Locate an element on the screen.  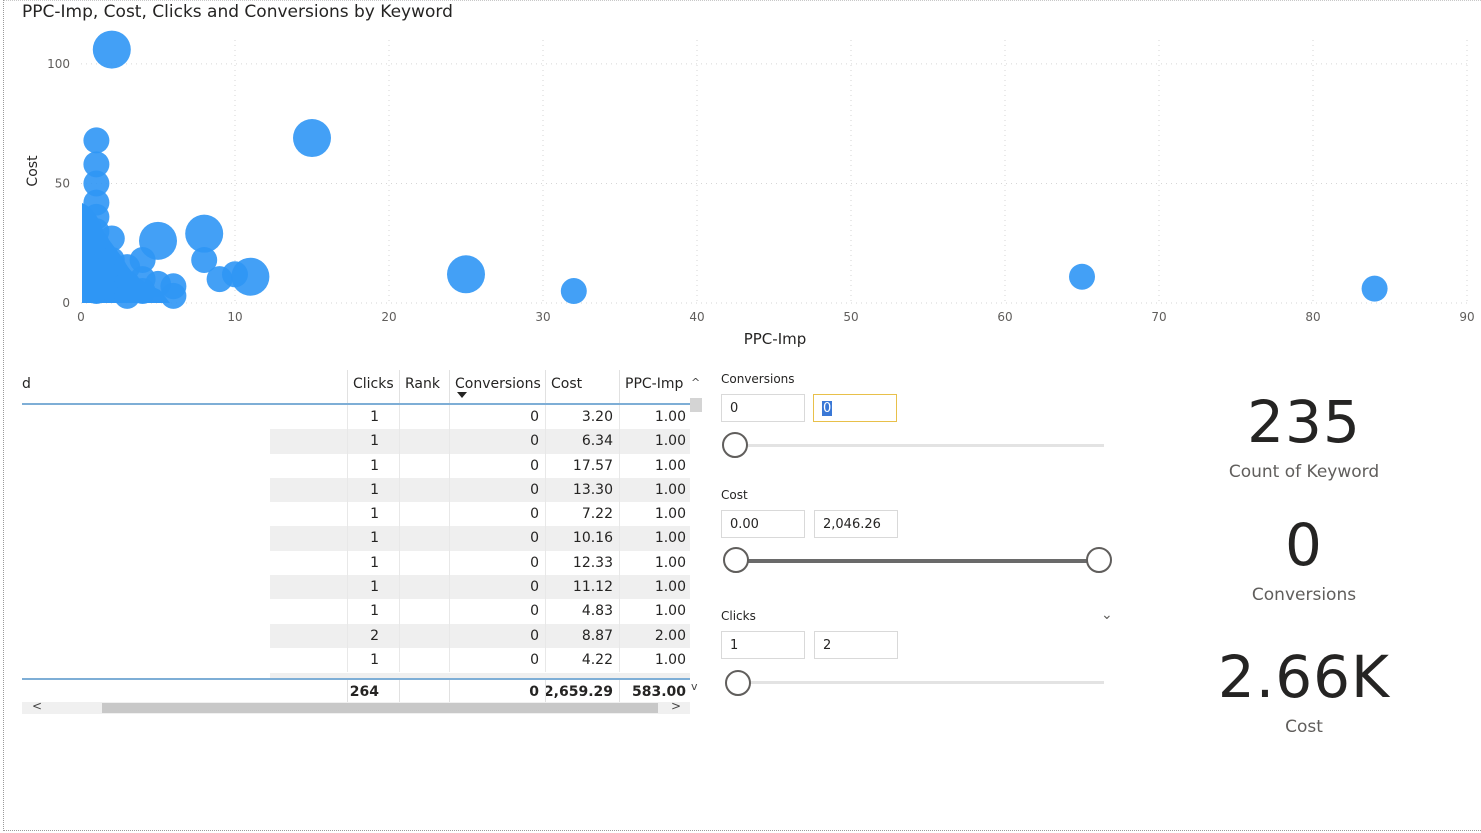
column-header-cost: Cost is located at coordinates (566, 386).